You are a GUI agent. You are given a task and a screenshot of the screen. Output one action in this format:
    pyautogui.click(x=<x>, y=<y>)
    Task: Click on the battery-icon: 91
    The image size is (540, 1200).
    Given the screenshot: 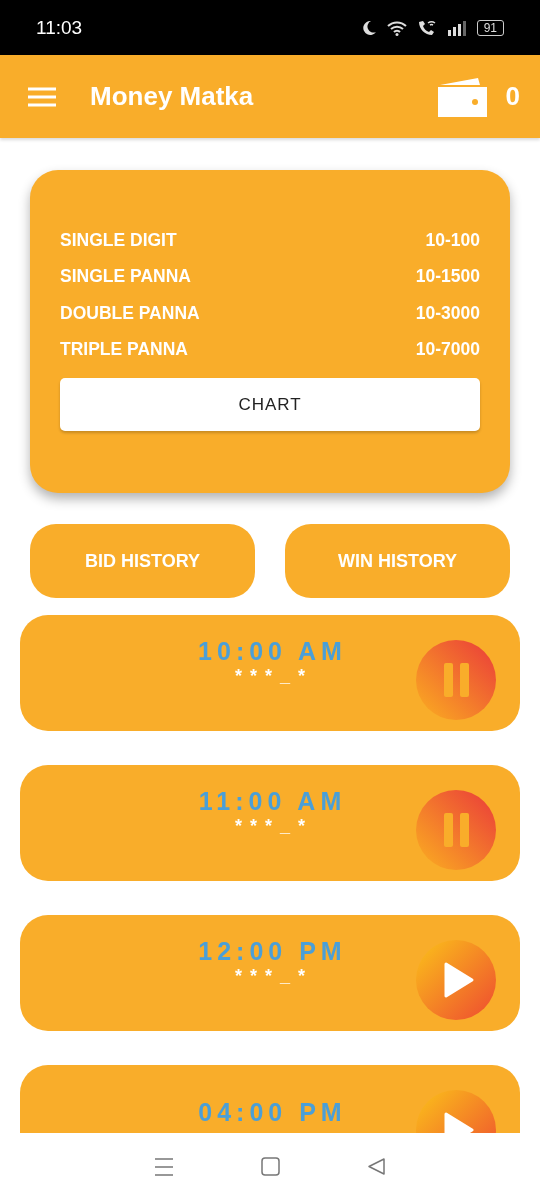 What is the action you would take?
    pyautogui.click(x=490, y=27)
    